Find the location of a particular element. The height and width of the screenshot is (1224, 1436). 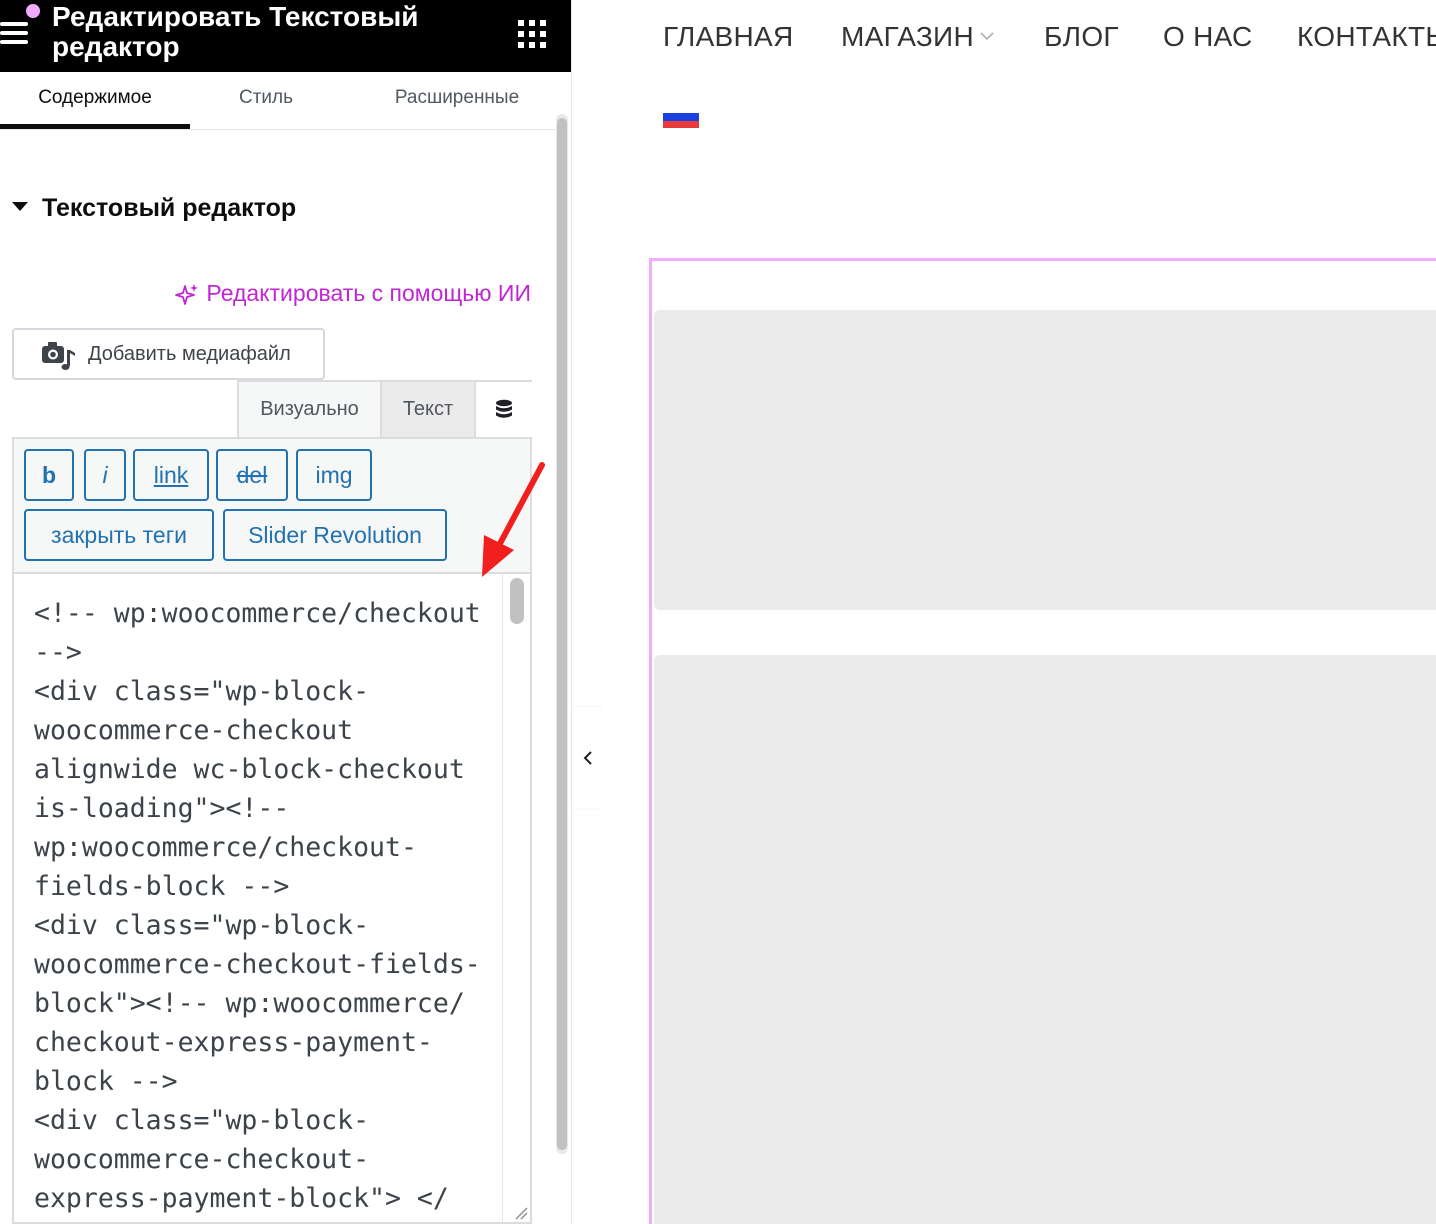

dynamic-tags-button is located at coordinates (504, 409).